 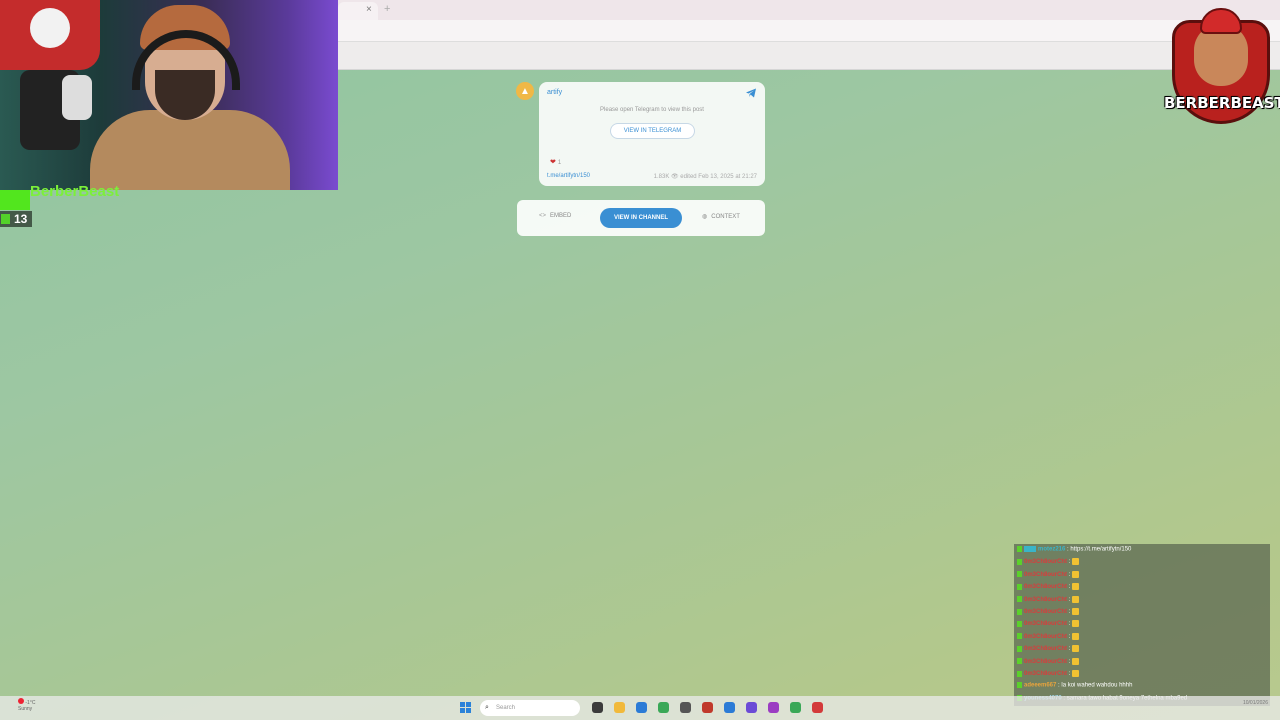 I want to click on post-channel-name: artify, so click(x=554, y=92).